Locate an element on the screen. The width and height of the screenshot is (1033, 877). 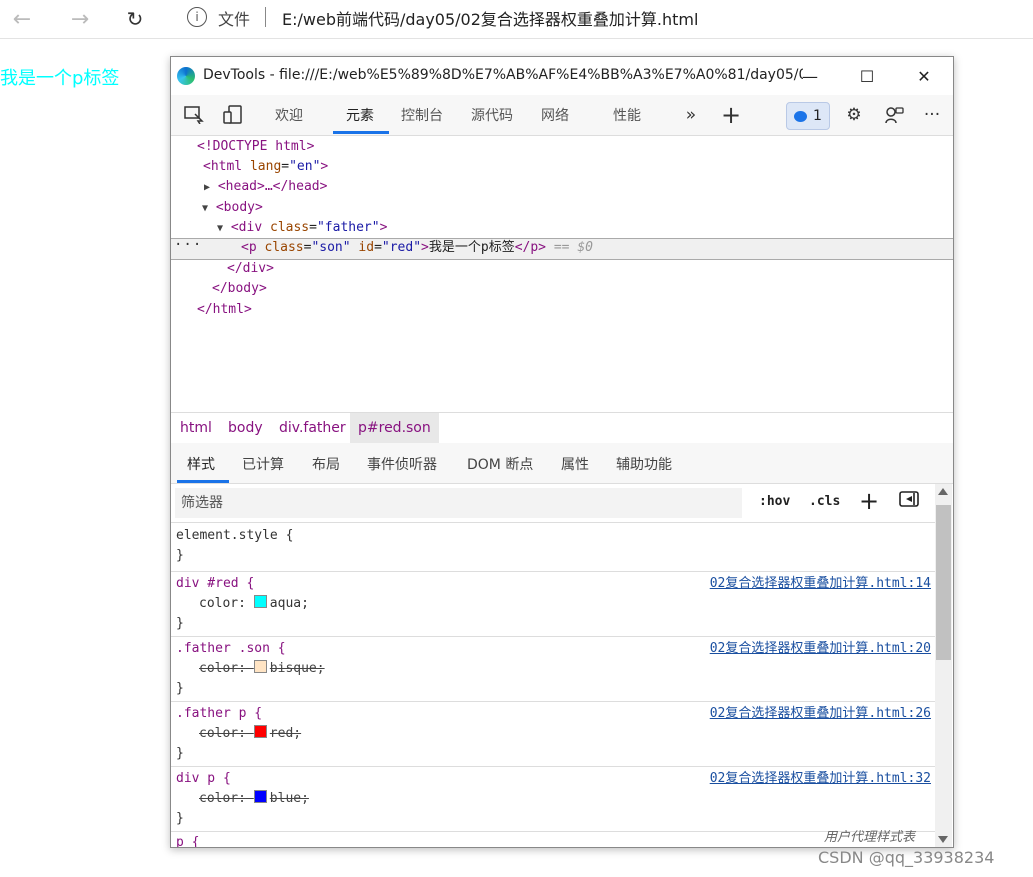
rule-declaration-overridden: color: bisque; is located at coordinates (262, 669).